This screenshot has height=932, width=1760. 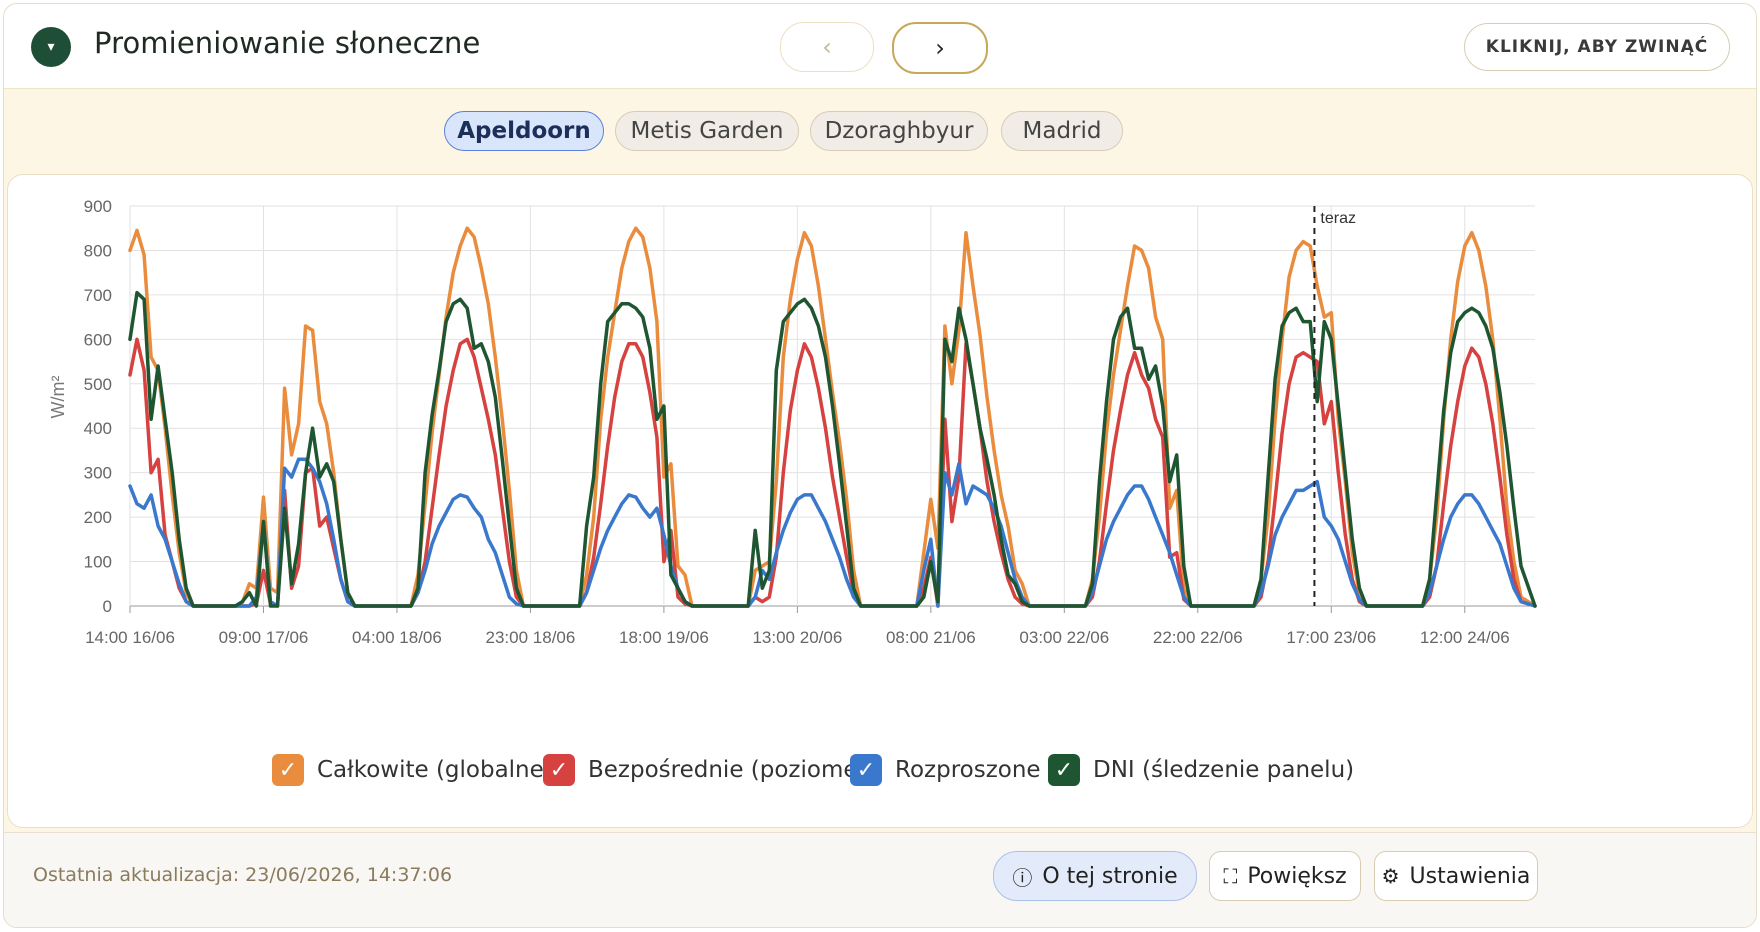 I want to click on chevron-left-icon: ‹, so click(x=827, y=47).